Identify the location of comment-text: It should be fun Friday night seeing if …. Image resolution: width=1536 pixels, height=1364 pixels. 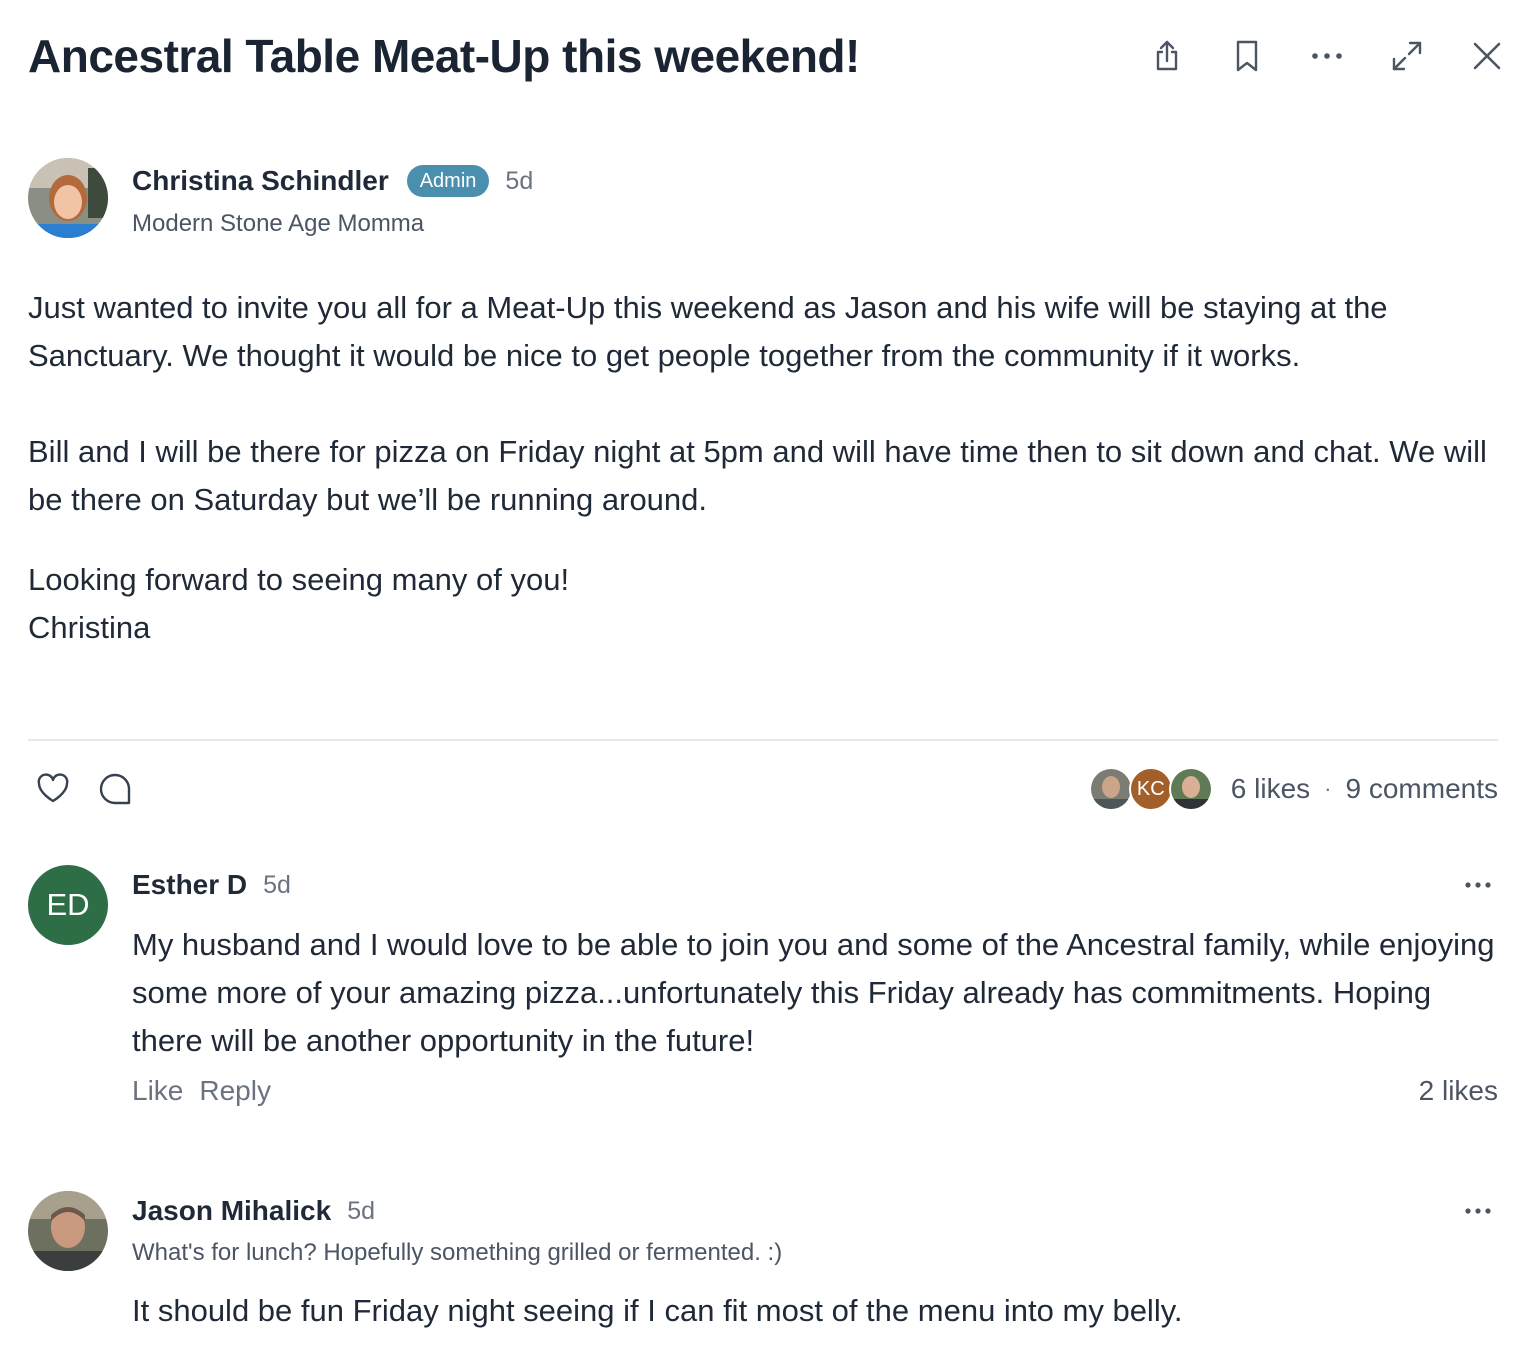
(657, 1310).